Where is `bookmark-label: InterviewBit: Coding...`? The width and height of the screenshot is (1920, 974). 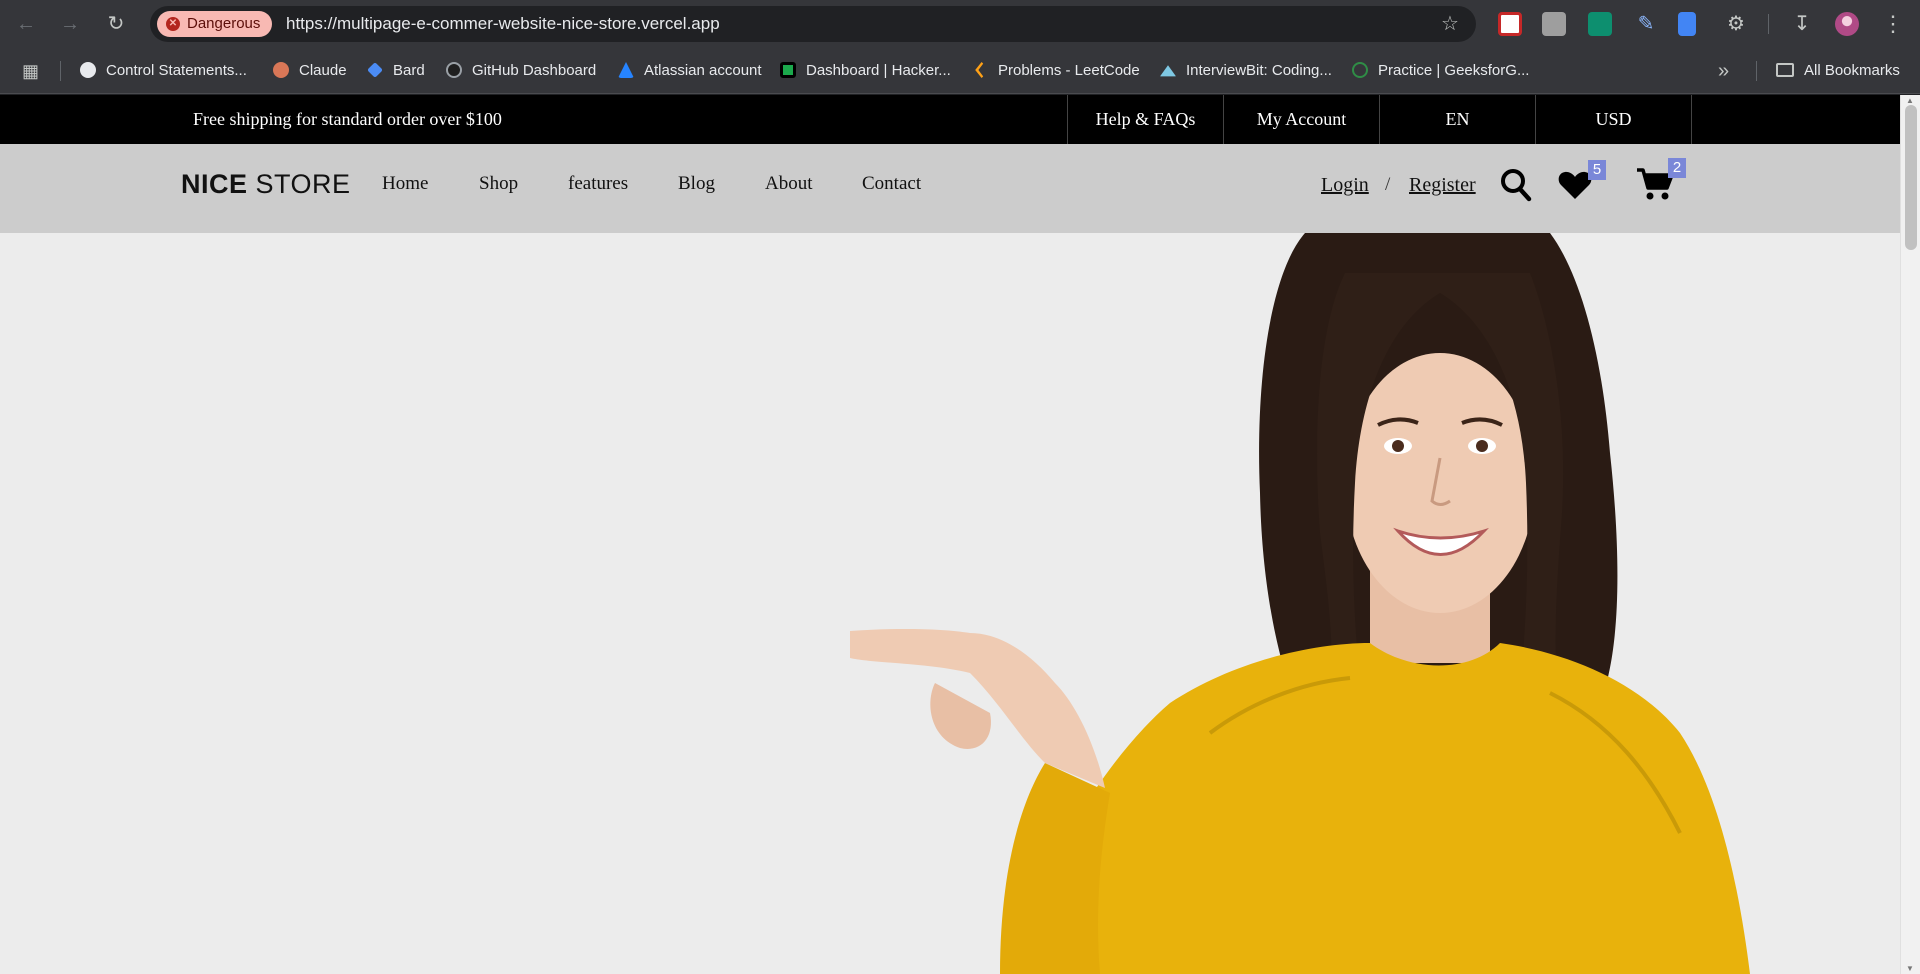 bookmark-label: InterviewBit: Coding... is located at coordinates (1259, 70).